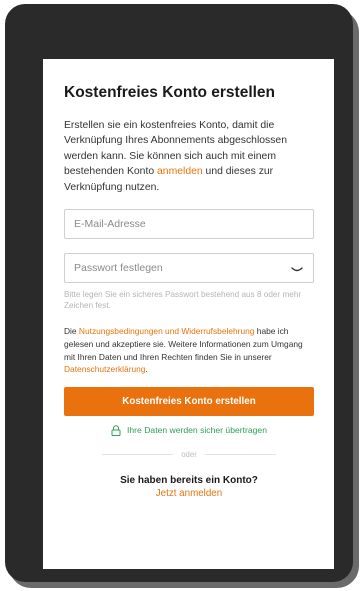 This screenshot has height=591, width=362. Describe the element at coordinates (146, 369) in the screenshot. I see `terms-suffix: .` at that location.